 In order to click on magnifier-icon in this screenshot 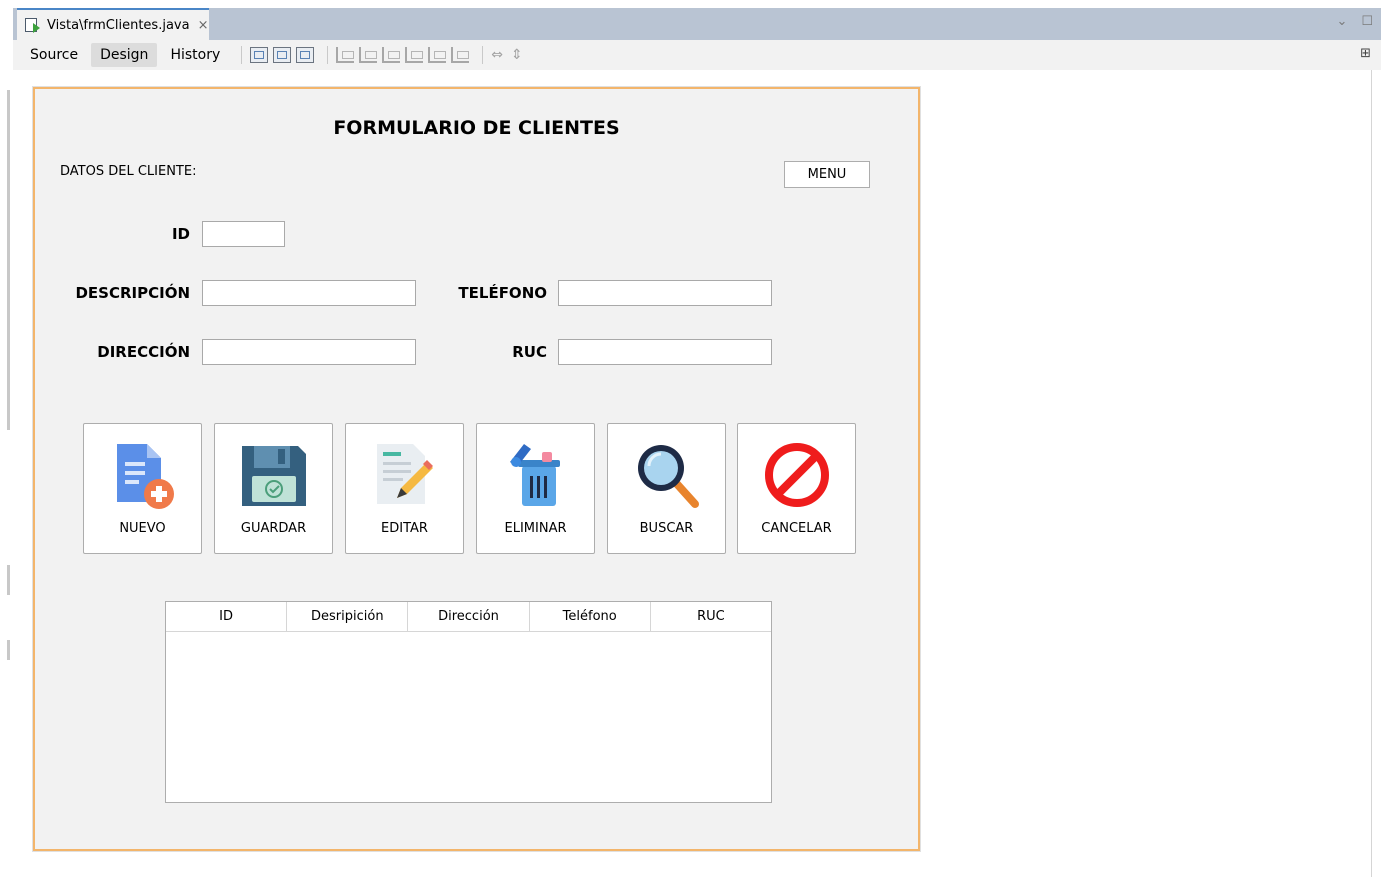, I will do `click(668, 476)`.